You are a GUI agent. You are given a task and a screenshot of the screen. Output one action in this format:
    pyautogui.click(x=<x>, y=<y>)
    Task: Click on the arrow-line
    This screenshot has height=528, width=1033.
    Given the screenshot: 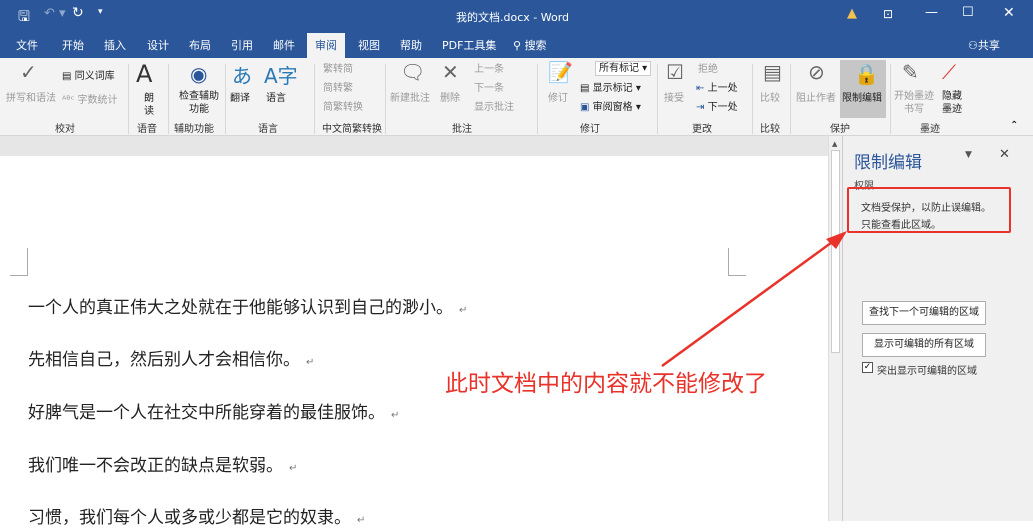 What is the action you would take?
    pyautogui.click(x=748, y=303)
    